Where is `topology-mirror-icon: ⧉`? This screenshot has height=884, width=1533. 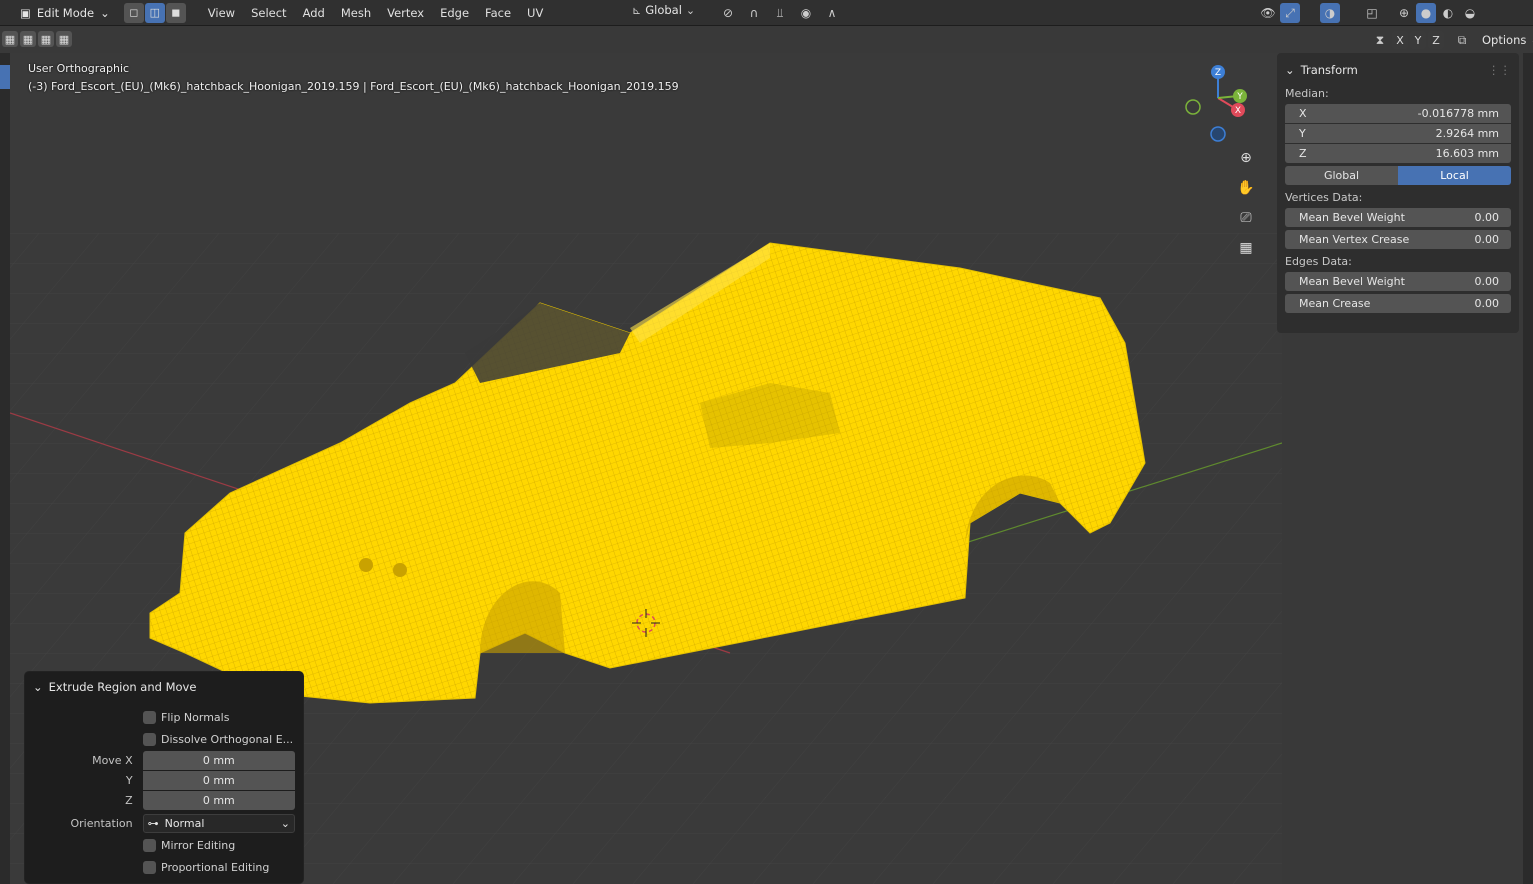
topology-mirror-icon: ⧉ is located at coordinates (1462, 40).